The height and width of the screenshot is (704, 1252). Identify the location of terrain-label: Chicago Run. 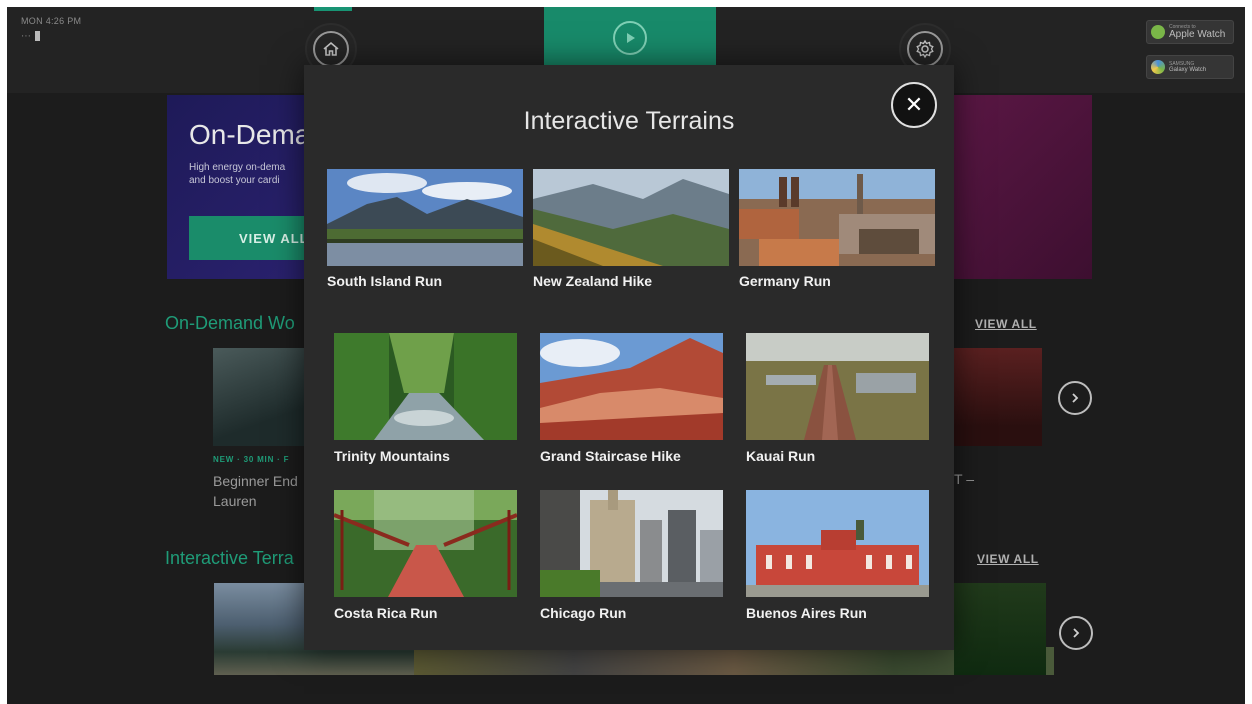
(583, 613).